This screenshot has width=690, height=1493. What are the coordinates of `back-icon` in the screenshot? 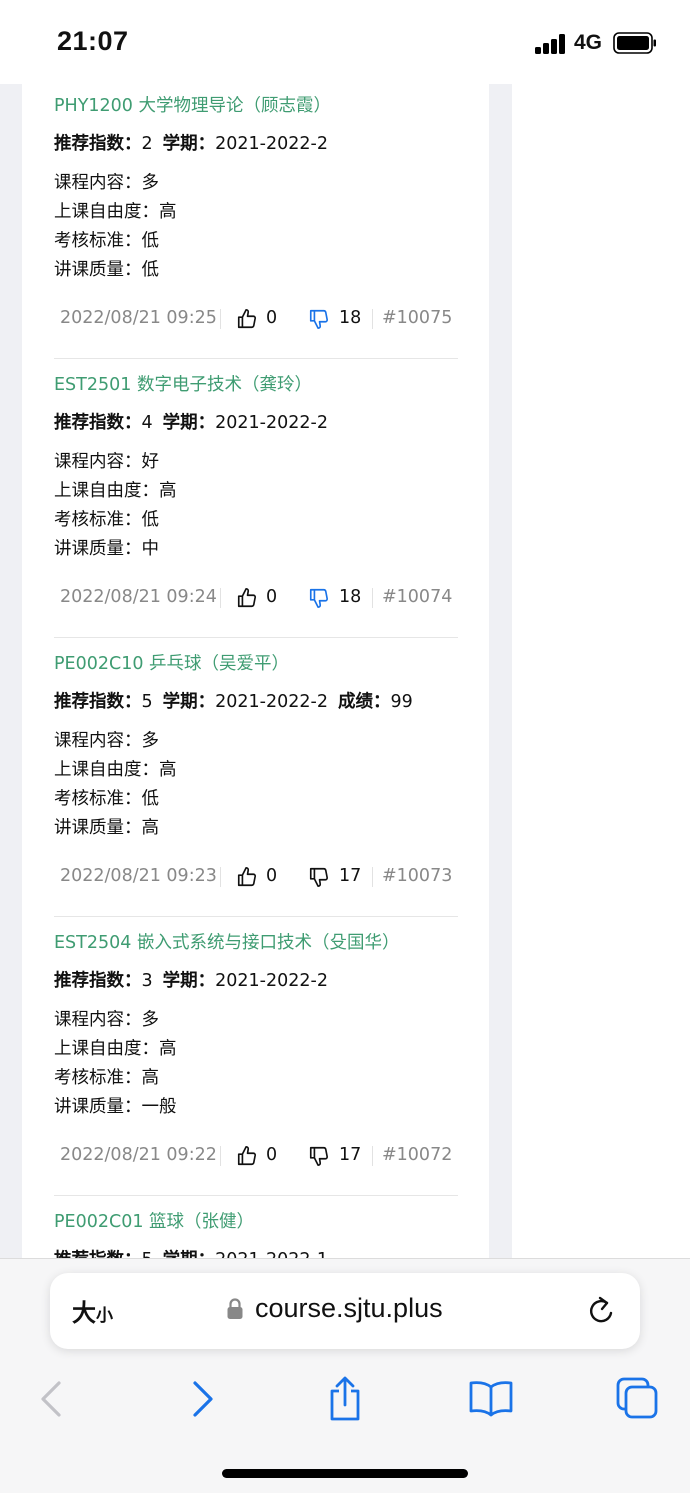 It's located at (53, 1399).